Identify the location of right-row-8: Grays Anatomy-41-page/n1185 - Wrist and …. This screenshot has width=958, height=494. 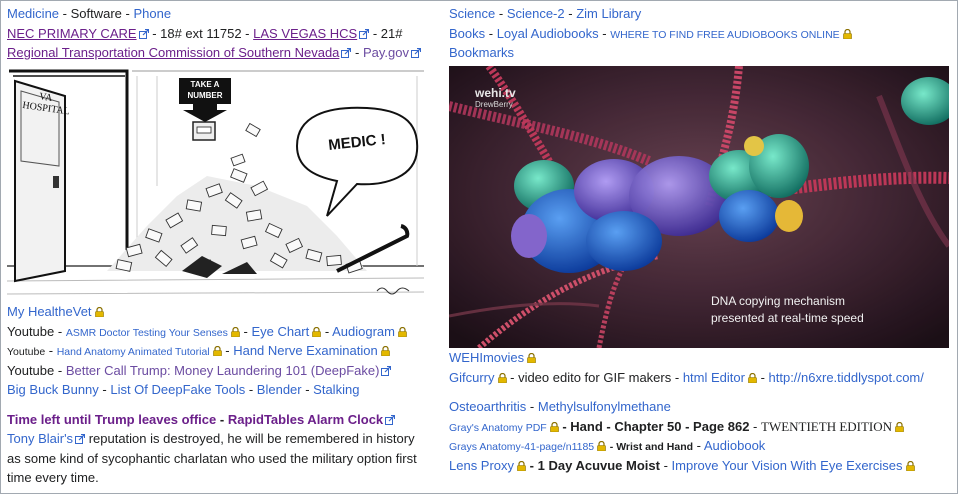
(607, 445).